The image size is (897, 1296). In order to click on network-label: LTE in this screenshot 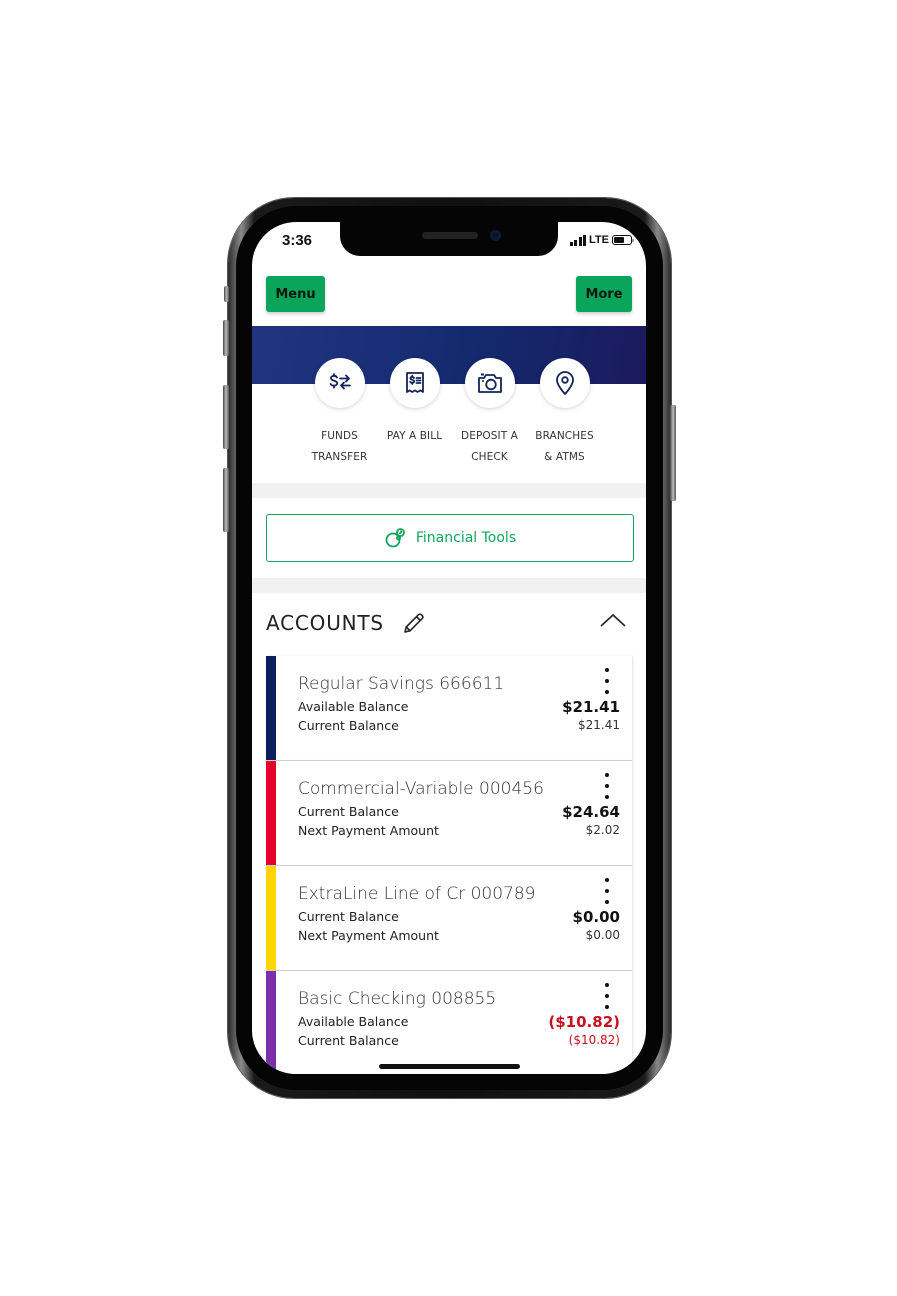, I will do `click(599, 240)`.